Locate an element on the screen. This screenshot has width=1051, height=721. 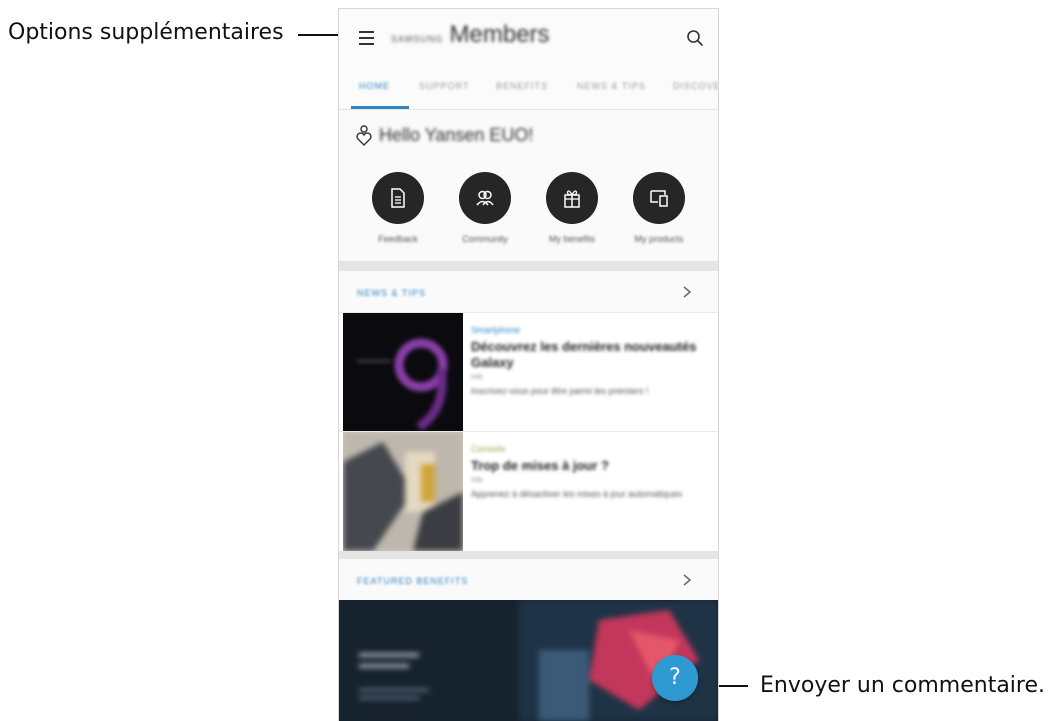
app-bar: SAMSUNG Members is located at coordinates (528, 38).